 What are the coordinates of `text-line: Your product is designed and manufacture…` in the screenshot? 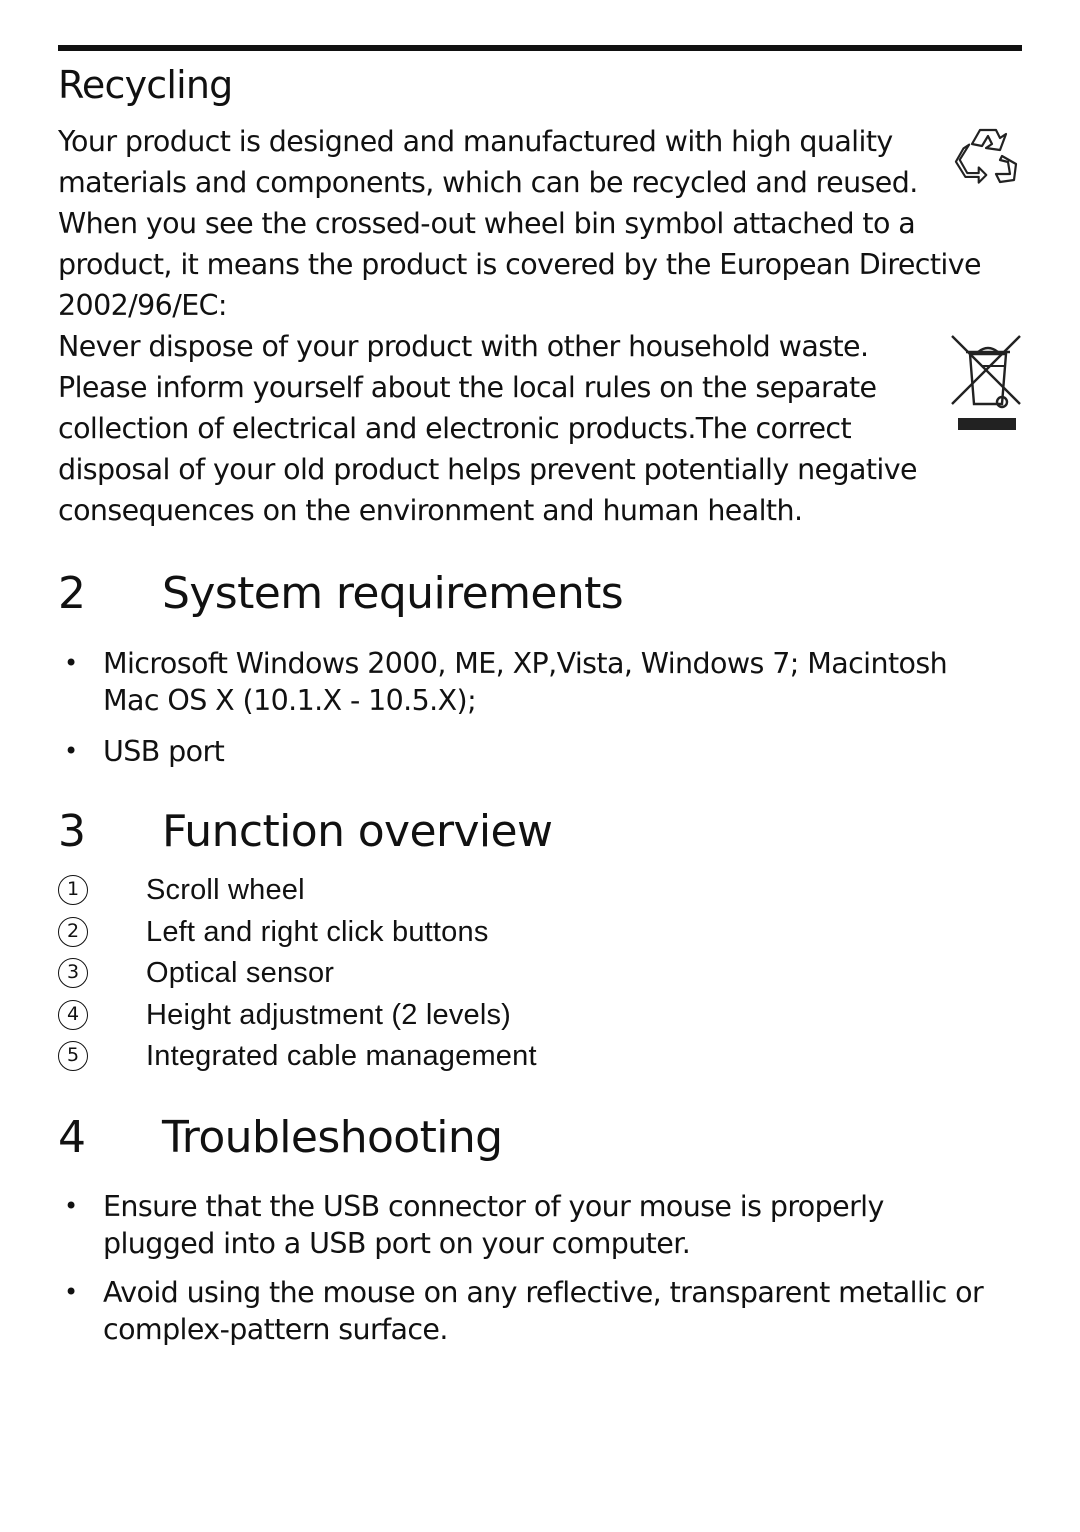 It's located at (475, 141).